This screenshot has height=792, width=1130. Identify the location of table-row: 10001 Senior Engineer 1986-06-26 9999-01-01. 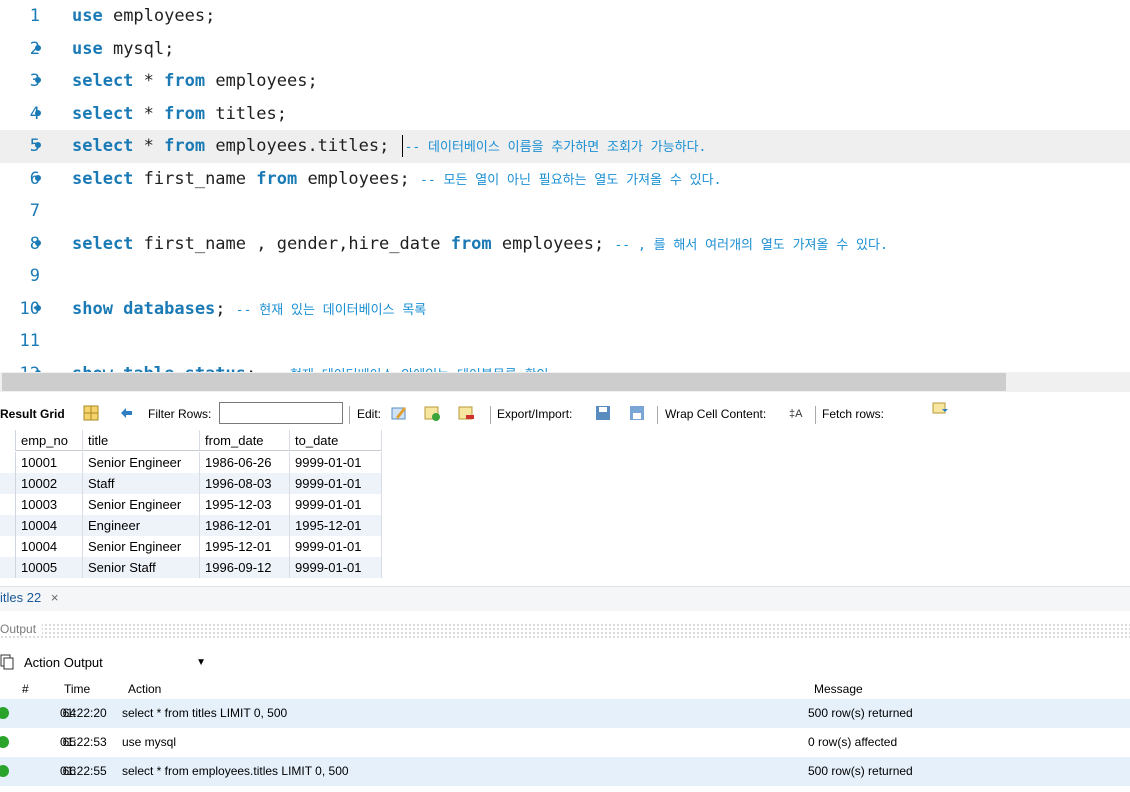
(191, 462).